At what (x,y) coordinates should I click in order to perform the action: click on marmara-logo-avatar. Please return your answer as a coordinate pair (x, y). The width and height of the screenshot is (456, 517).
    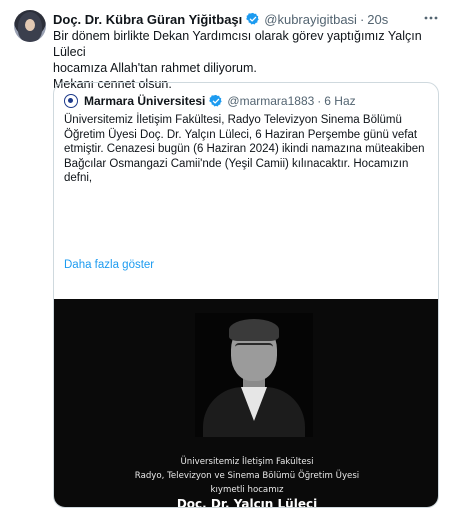
    Looking at the image, I should click on (71, 101).